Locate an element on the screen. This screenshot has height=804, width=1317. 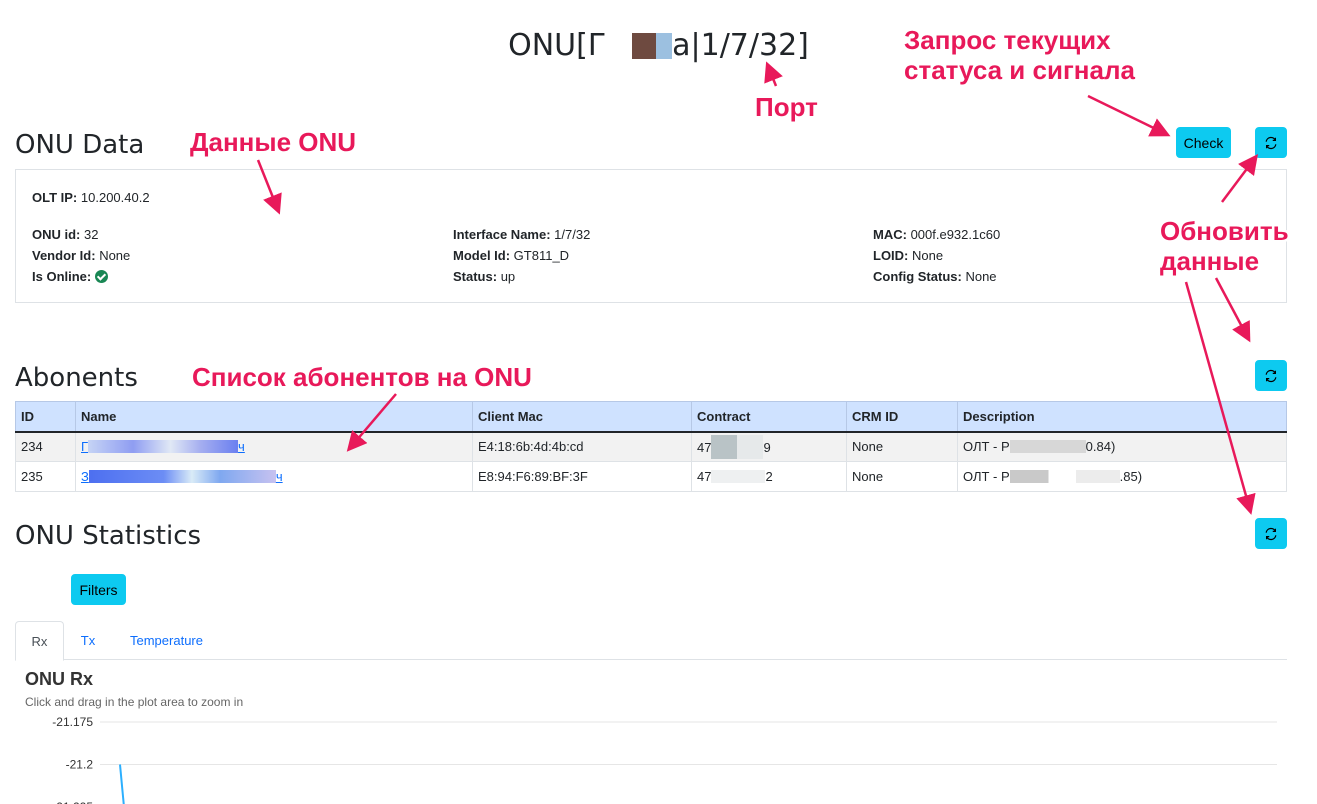
annotation-port: Порт is located at coordinates (786, 107).